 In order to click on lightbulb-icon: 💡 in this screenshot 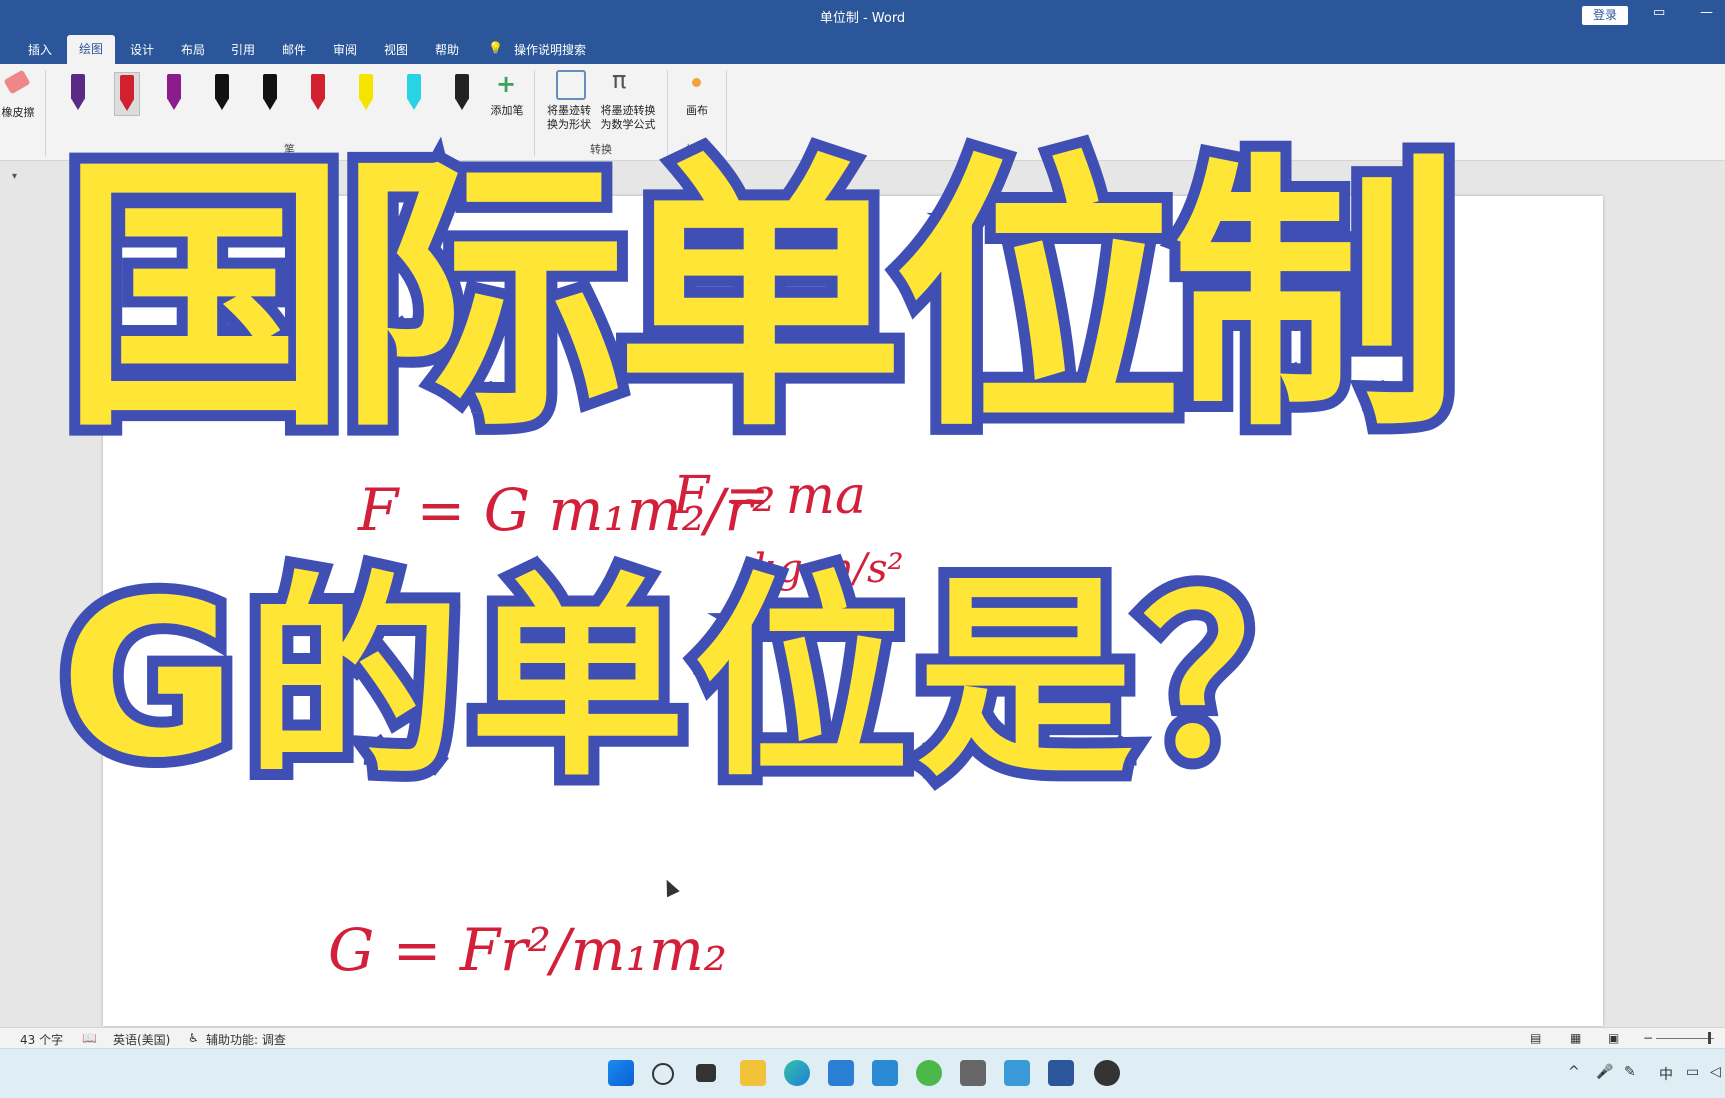, I will do `click(495, 48)`.